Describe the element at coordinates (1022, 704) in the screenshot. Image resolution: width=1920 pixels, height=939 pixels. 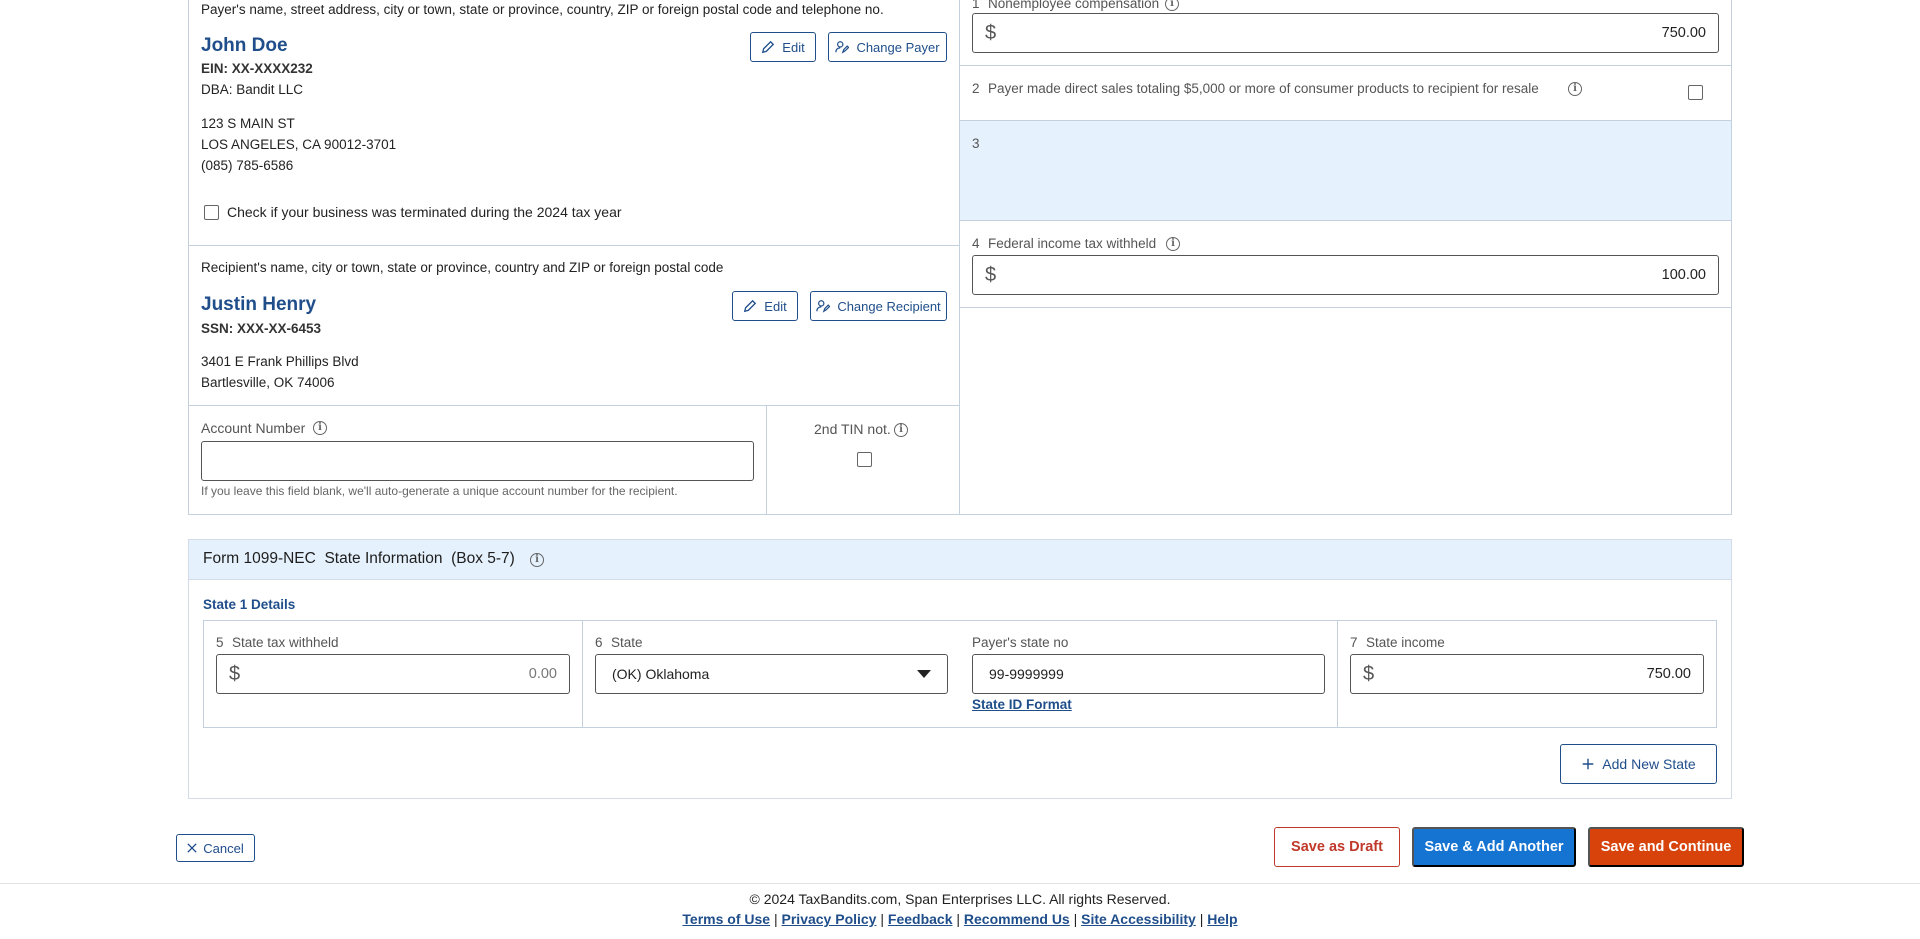
I see `state-id-format-link: State ID Format` at that location.